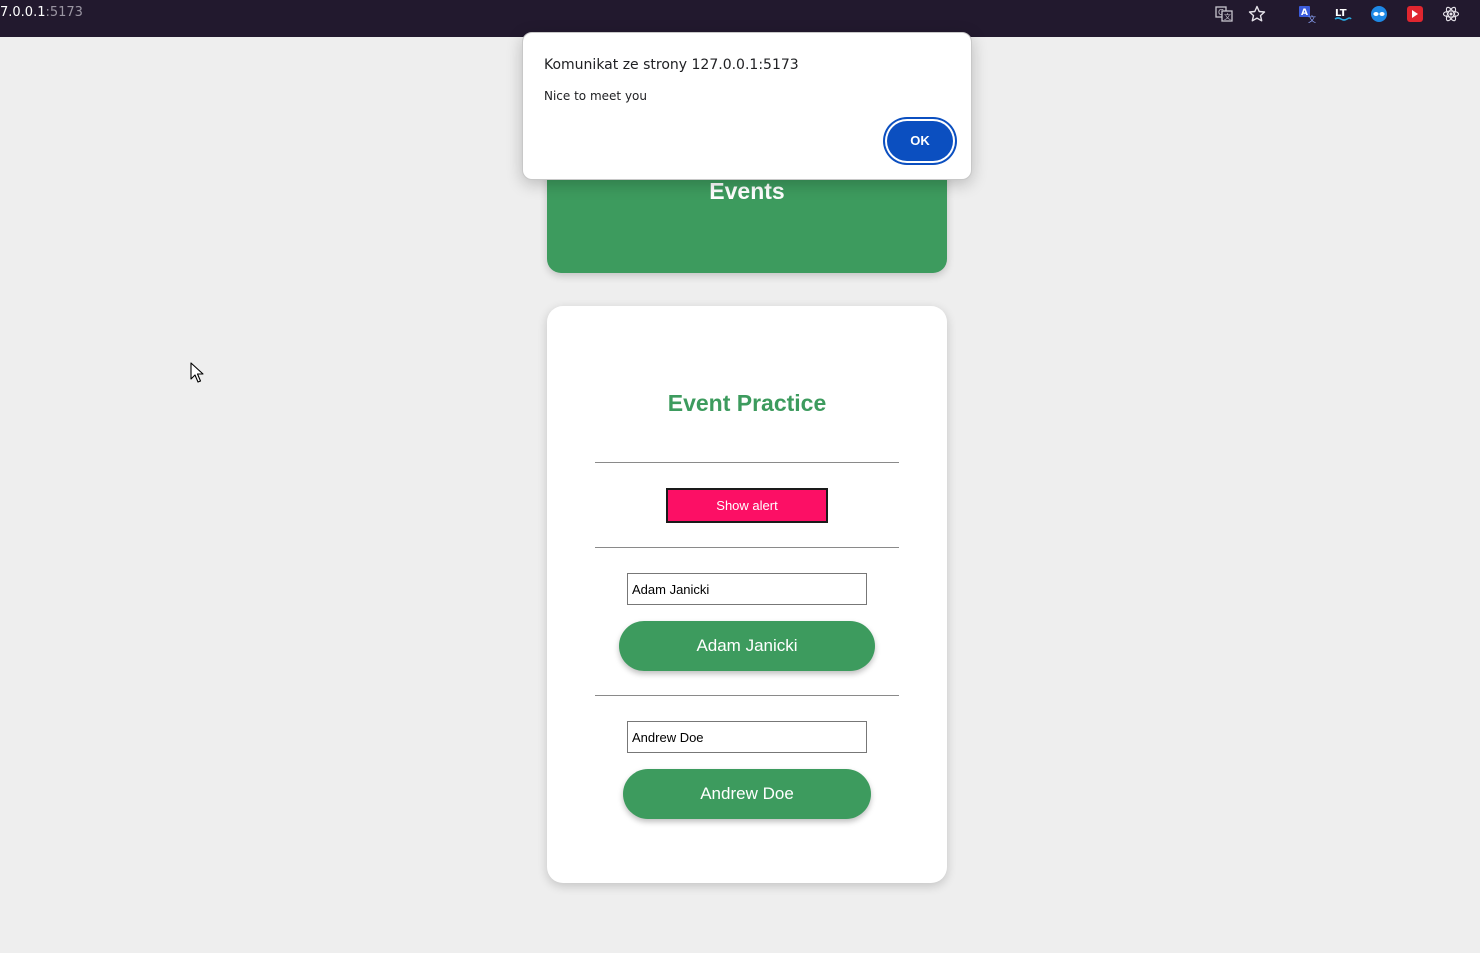 This screenshot has height=953, width=1480. What do you see at coordinates (747, 589) in the screenshot?
I see `first-name-input` at bounding box center [747, 589].